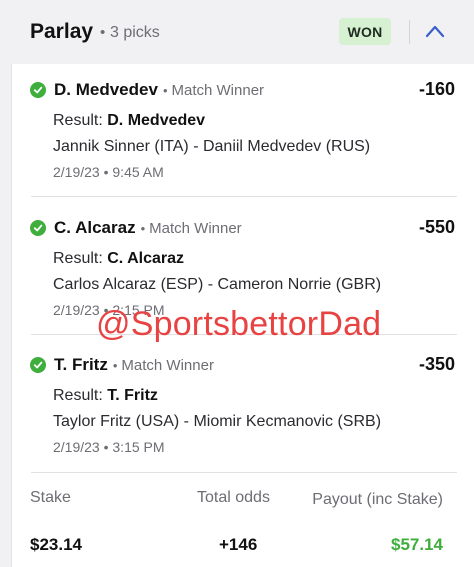 Image resolution: width=474 pixels, height=567 pixels. I want to click on parlay-header: Parlay • 3 picks WON, so click(237, 32).